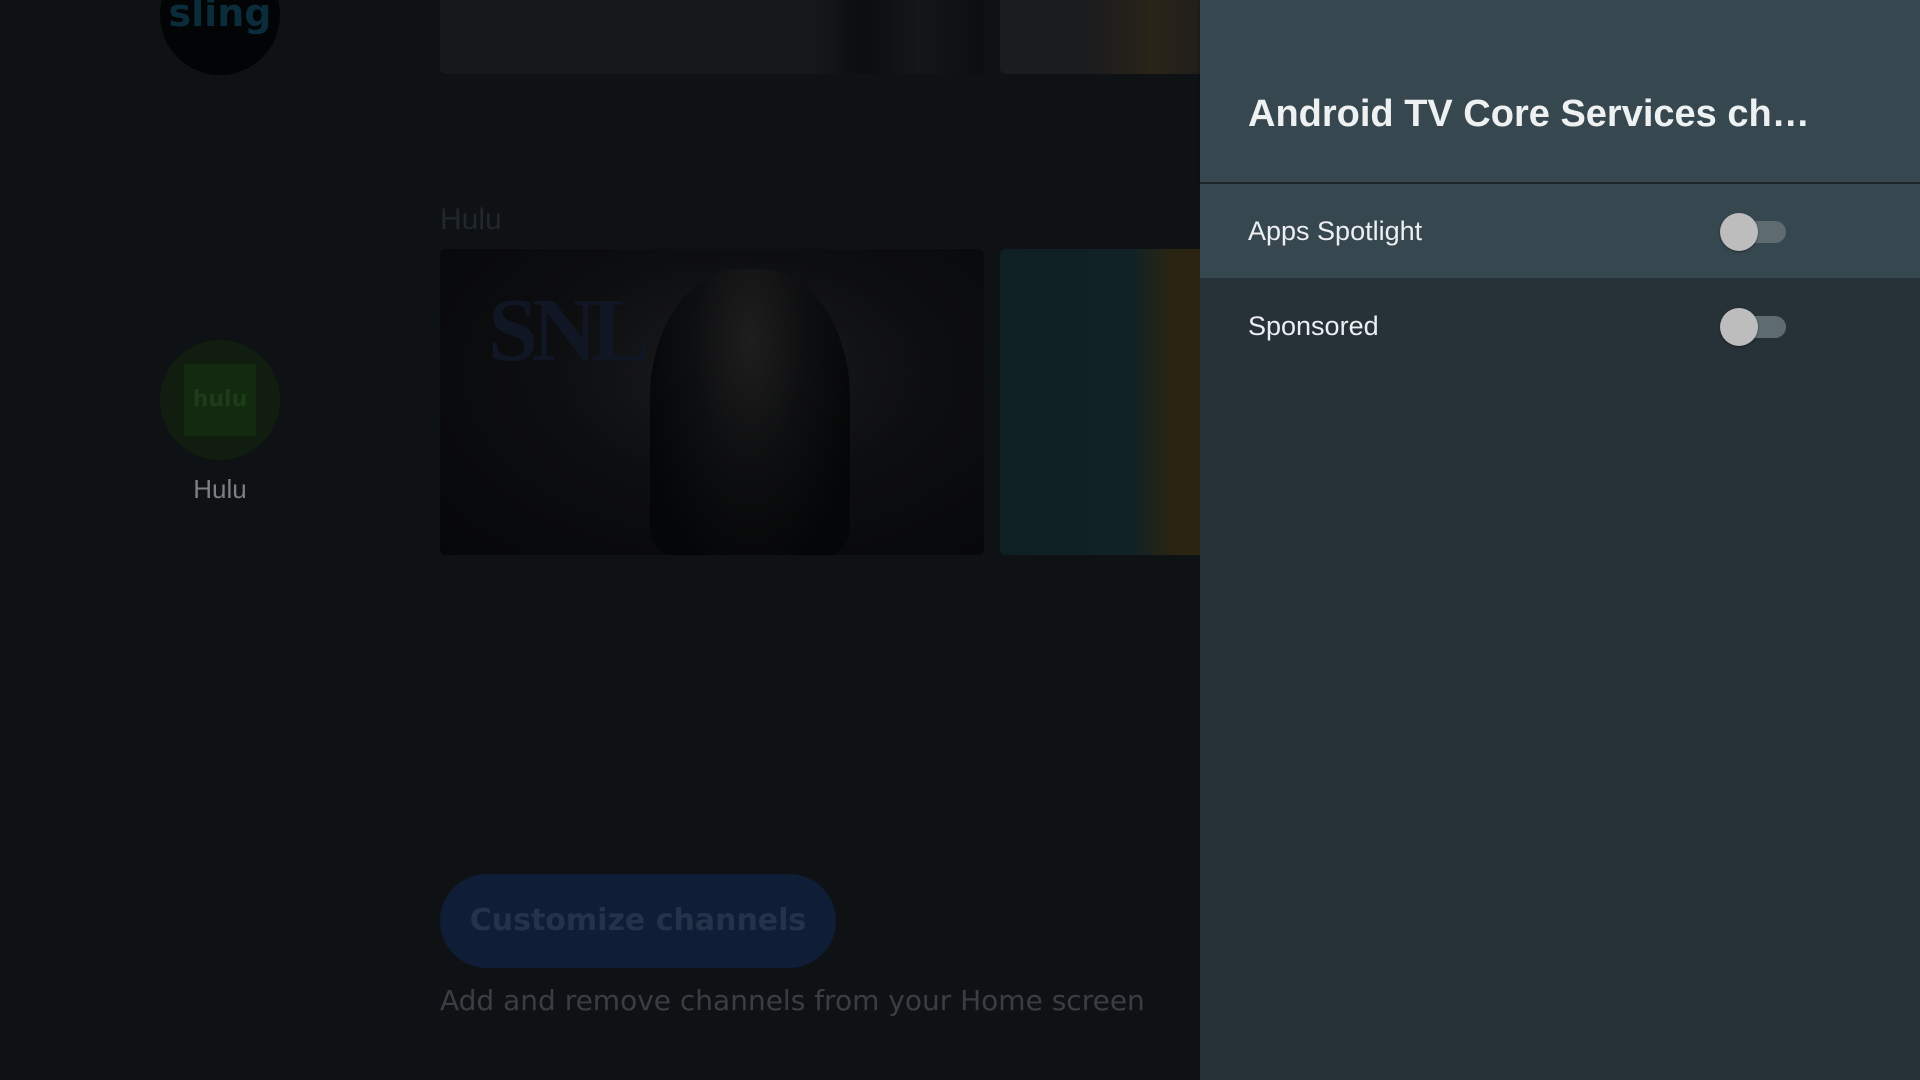  I want to click on hulu-app-icon: hulu, so click(220, 400).